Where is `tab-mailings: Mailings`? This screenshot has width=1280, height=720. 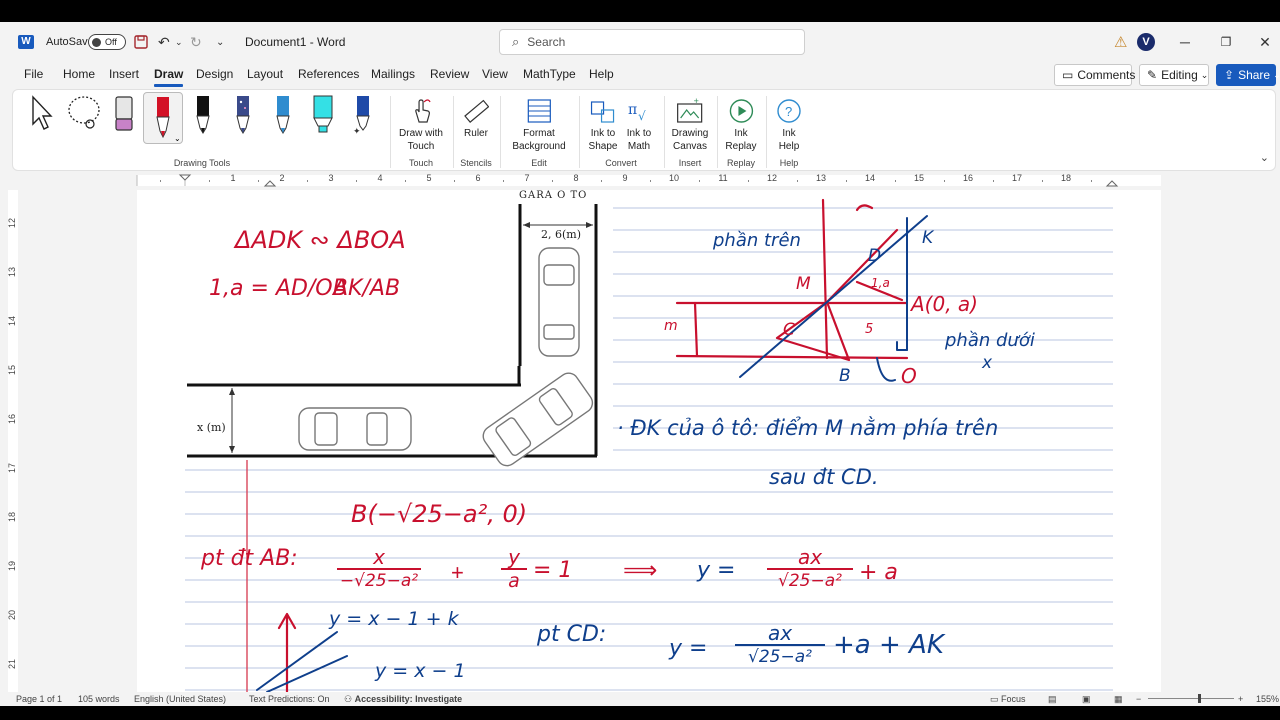
tab-mailings: Mailings is located at coordinates (393, 74).